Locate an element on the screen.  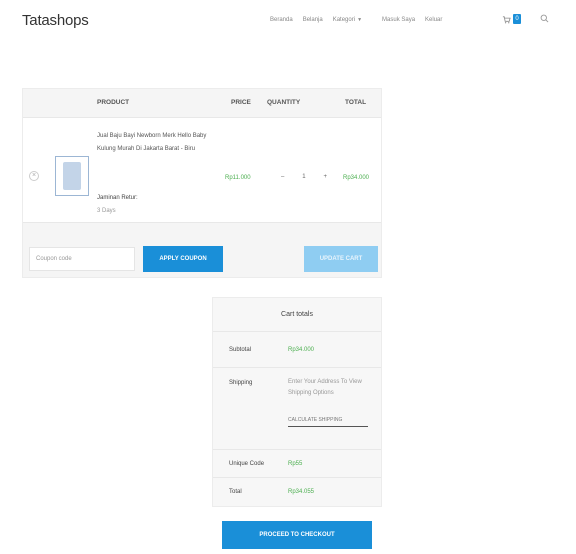
product-meta-label: Jaminan Retur: is located at coordinates (117, 198).